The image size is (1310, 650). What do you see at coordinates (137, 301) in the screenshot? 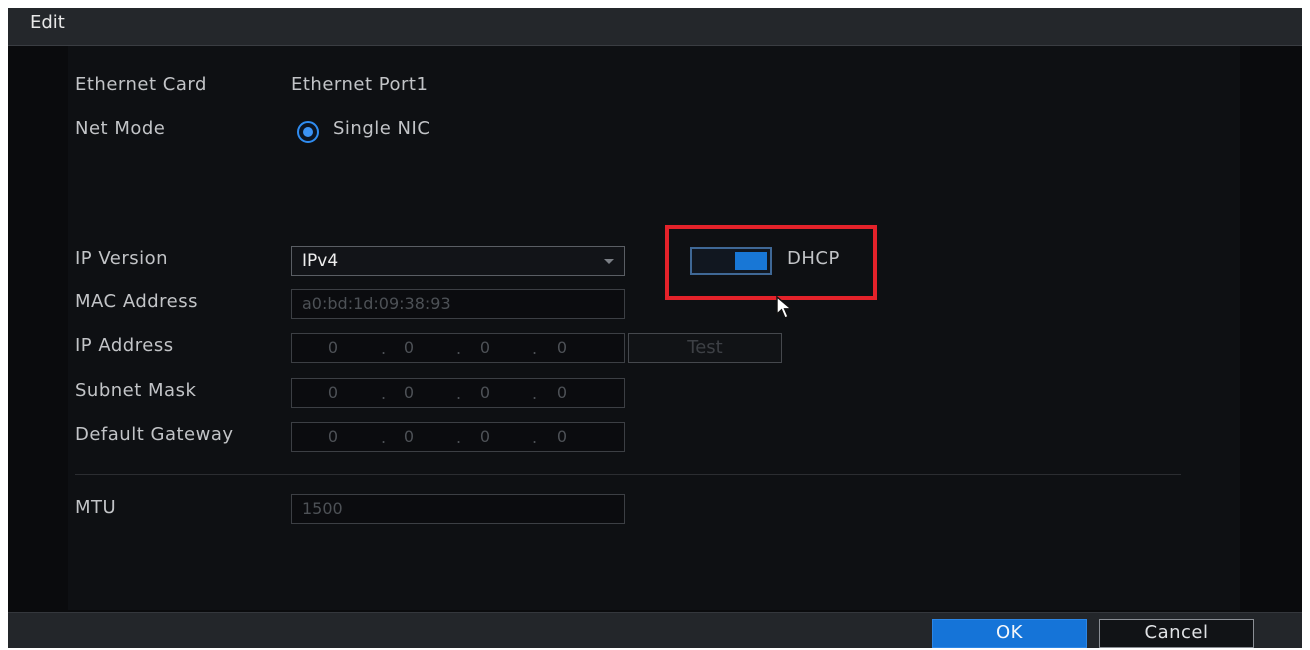
I see `mac-address-label: MAC Address` at bounding box center [137, 301].